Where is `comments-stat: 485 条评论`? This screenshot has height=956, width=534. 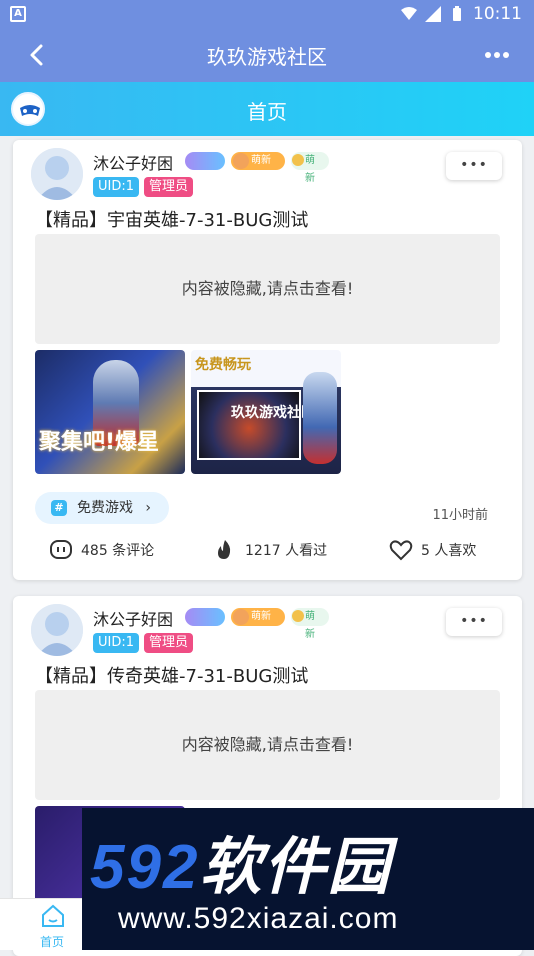 comments-stat: 485 条评论 is located at coordinates (101, 550).